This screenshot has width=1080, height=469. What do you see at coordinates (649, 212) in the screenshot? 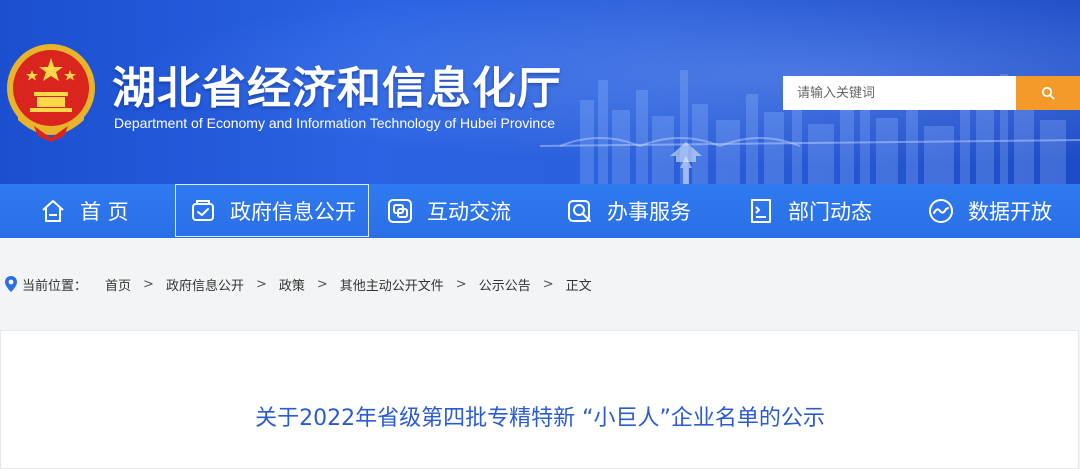
I see `nav-label-services: 办事服务` at bounding box center [649, 212].